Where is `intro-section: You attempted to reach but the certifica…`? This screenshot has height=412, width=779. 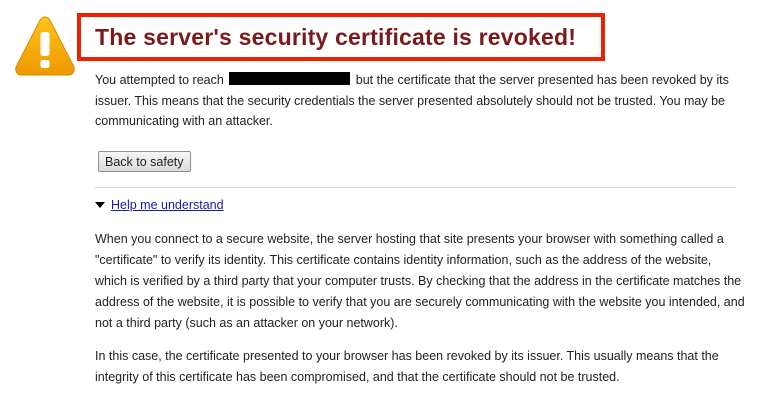
intro-section: You attempted to reach but the certifica… is located at coordinates (427, 101).